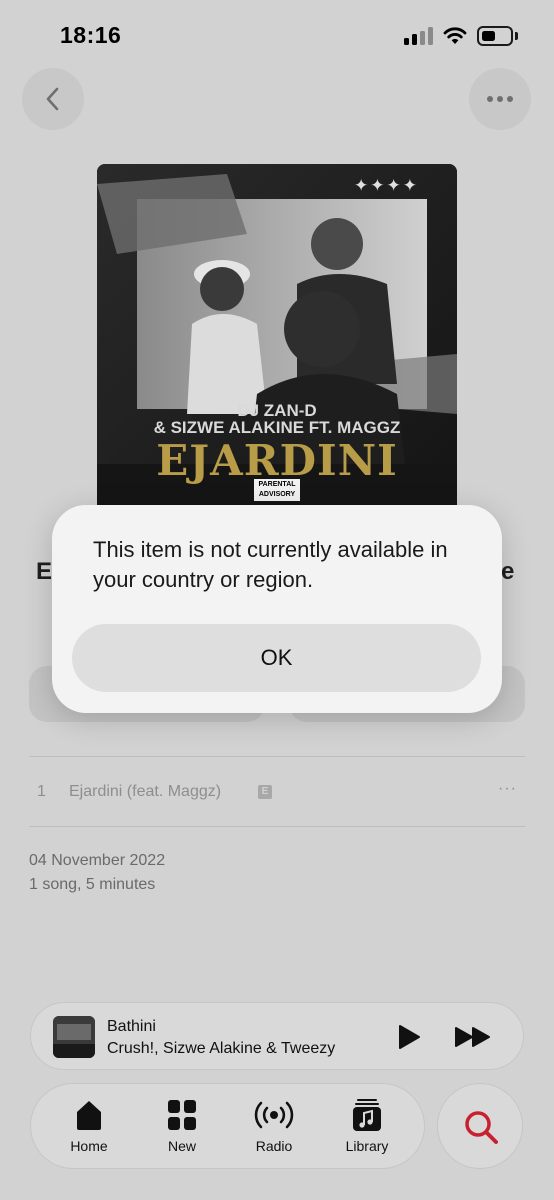 This screenshot has height=1200, width=554. What do you see at coordinates (508, 571) in the screenshot?
I see `album-title-fragment-right: e` at bounding box center [508, 571].